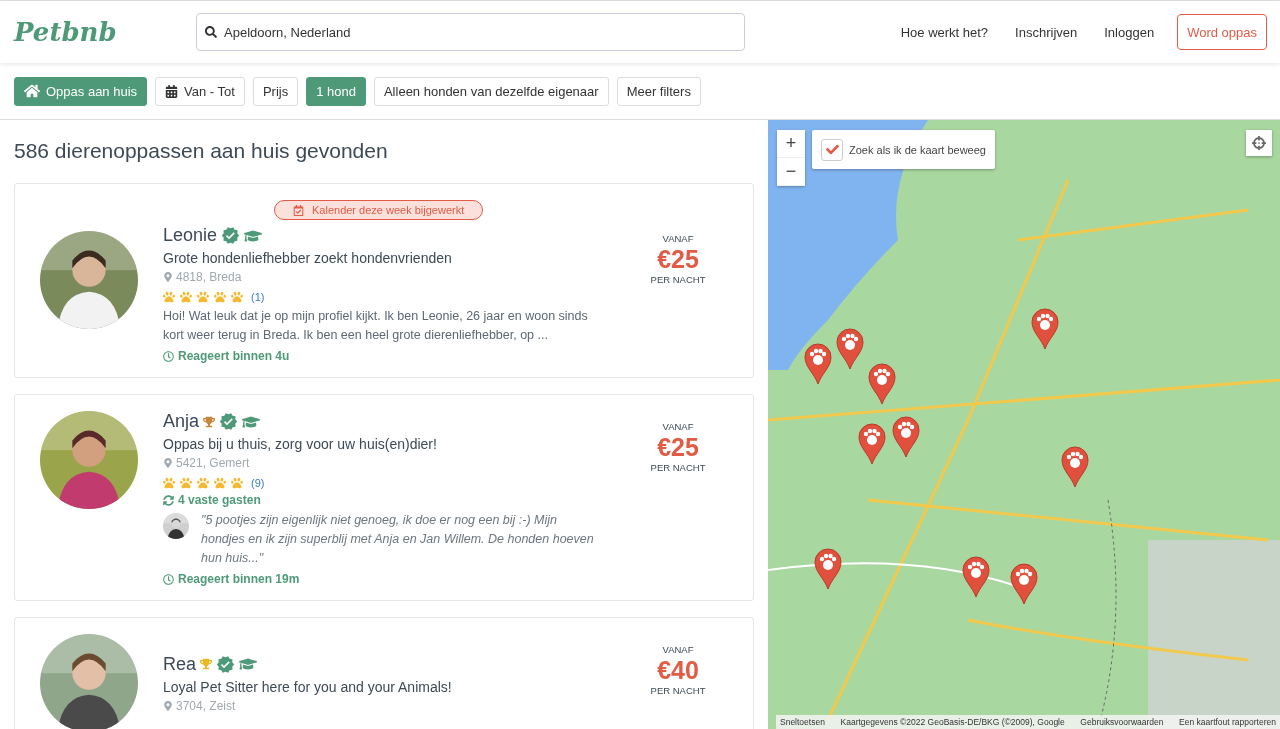 Image resolution: width=1280 pixels, height=729 pixels. Describe the element at coordinates (791, 172) in the screenshot. I see `zoom-out-button: −` at that location.